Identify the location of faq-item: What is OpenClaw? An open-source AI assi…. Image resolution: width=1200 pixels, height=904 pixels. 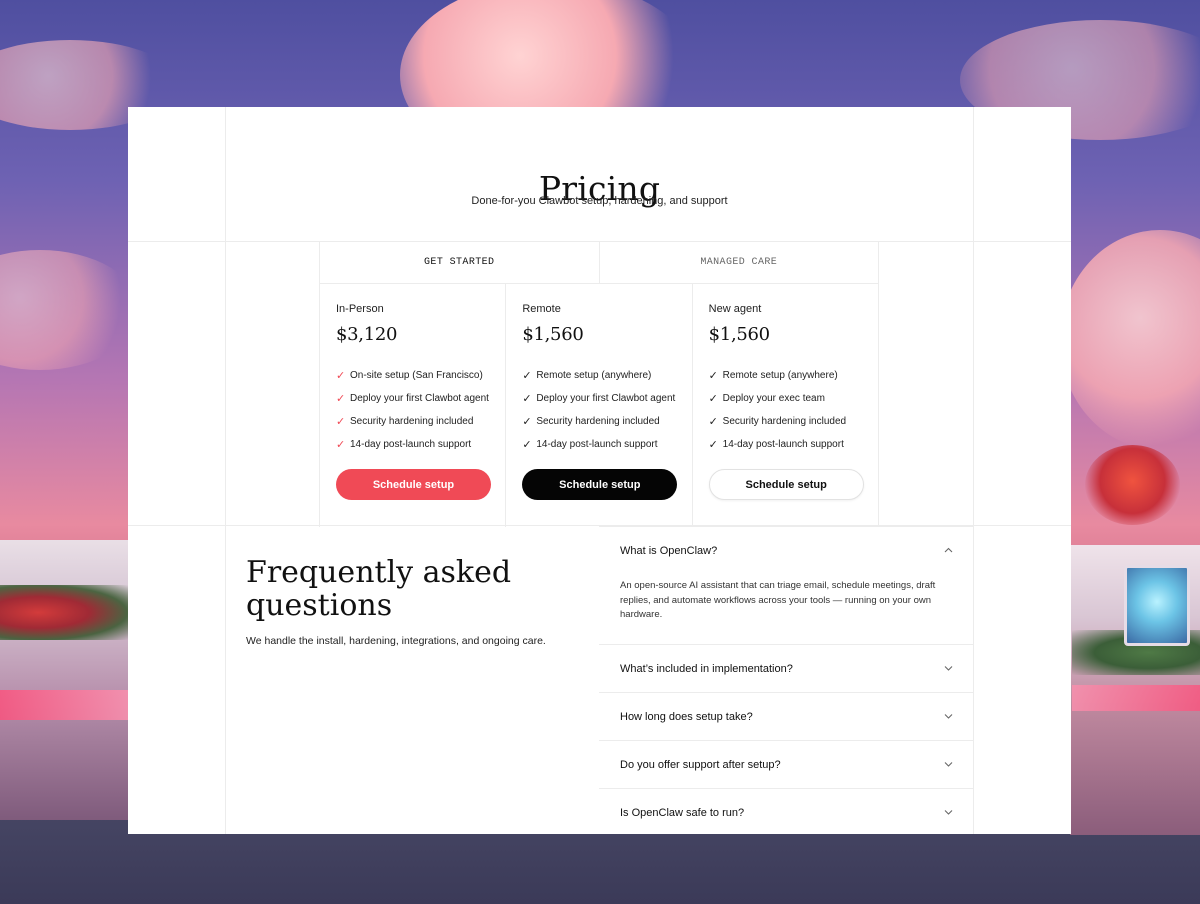
(786, 585).